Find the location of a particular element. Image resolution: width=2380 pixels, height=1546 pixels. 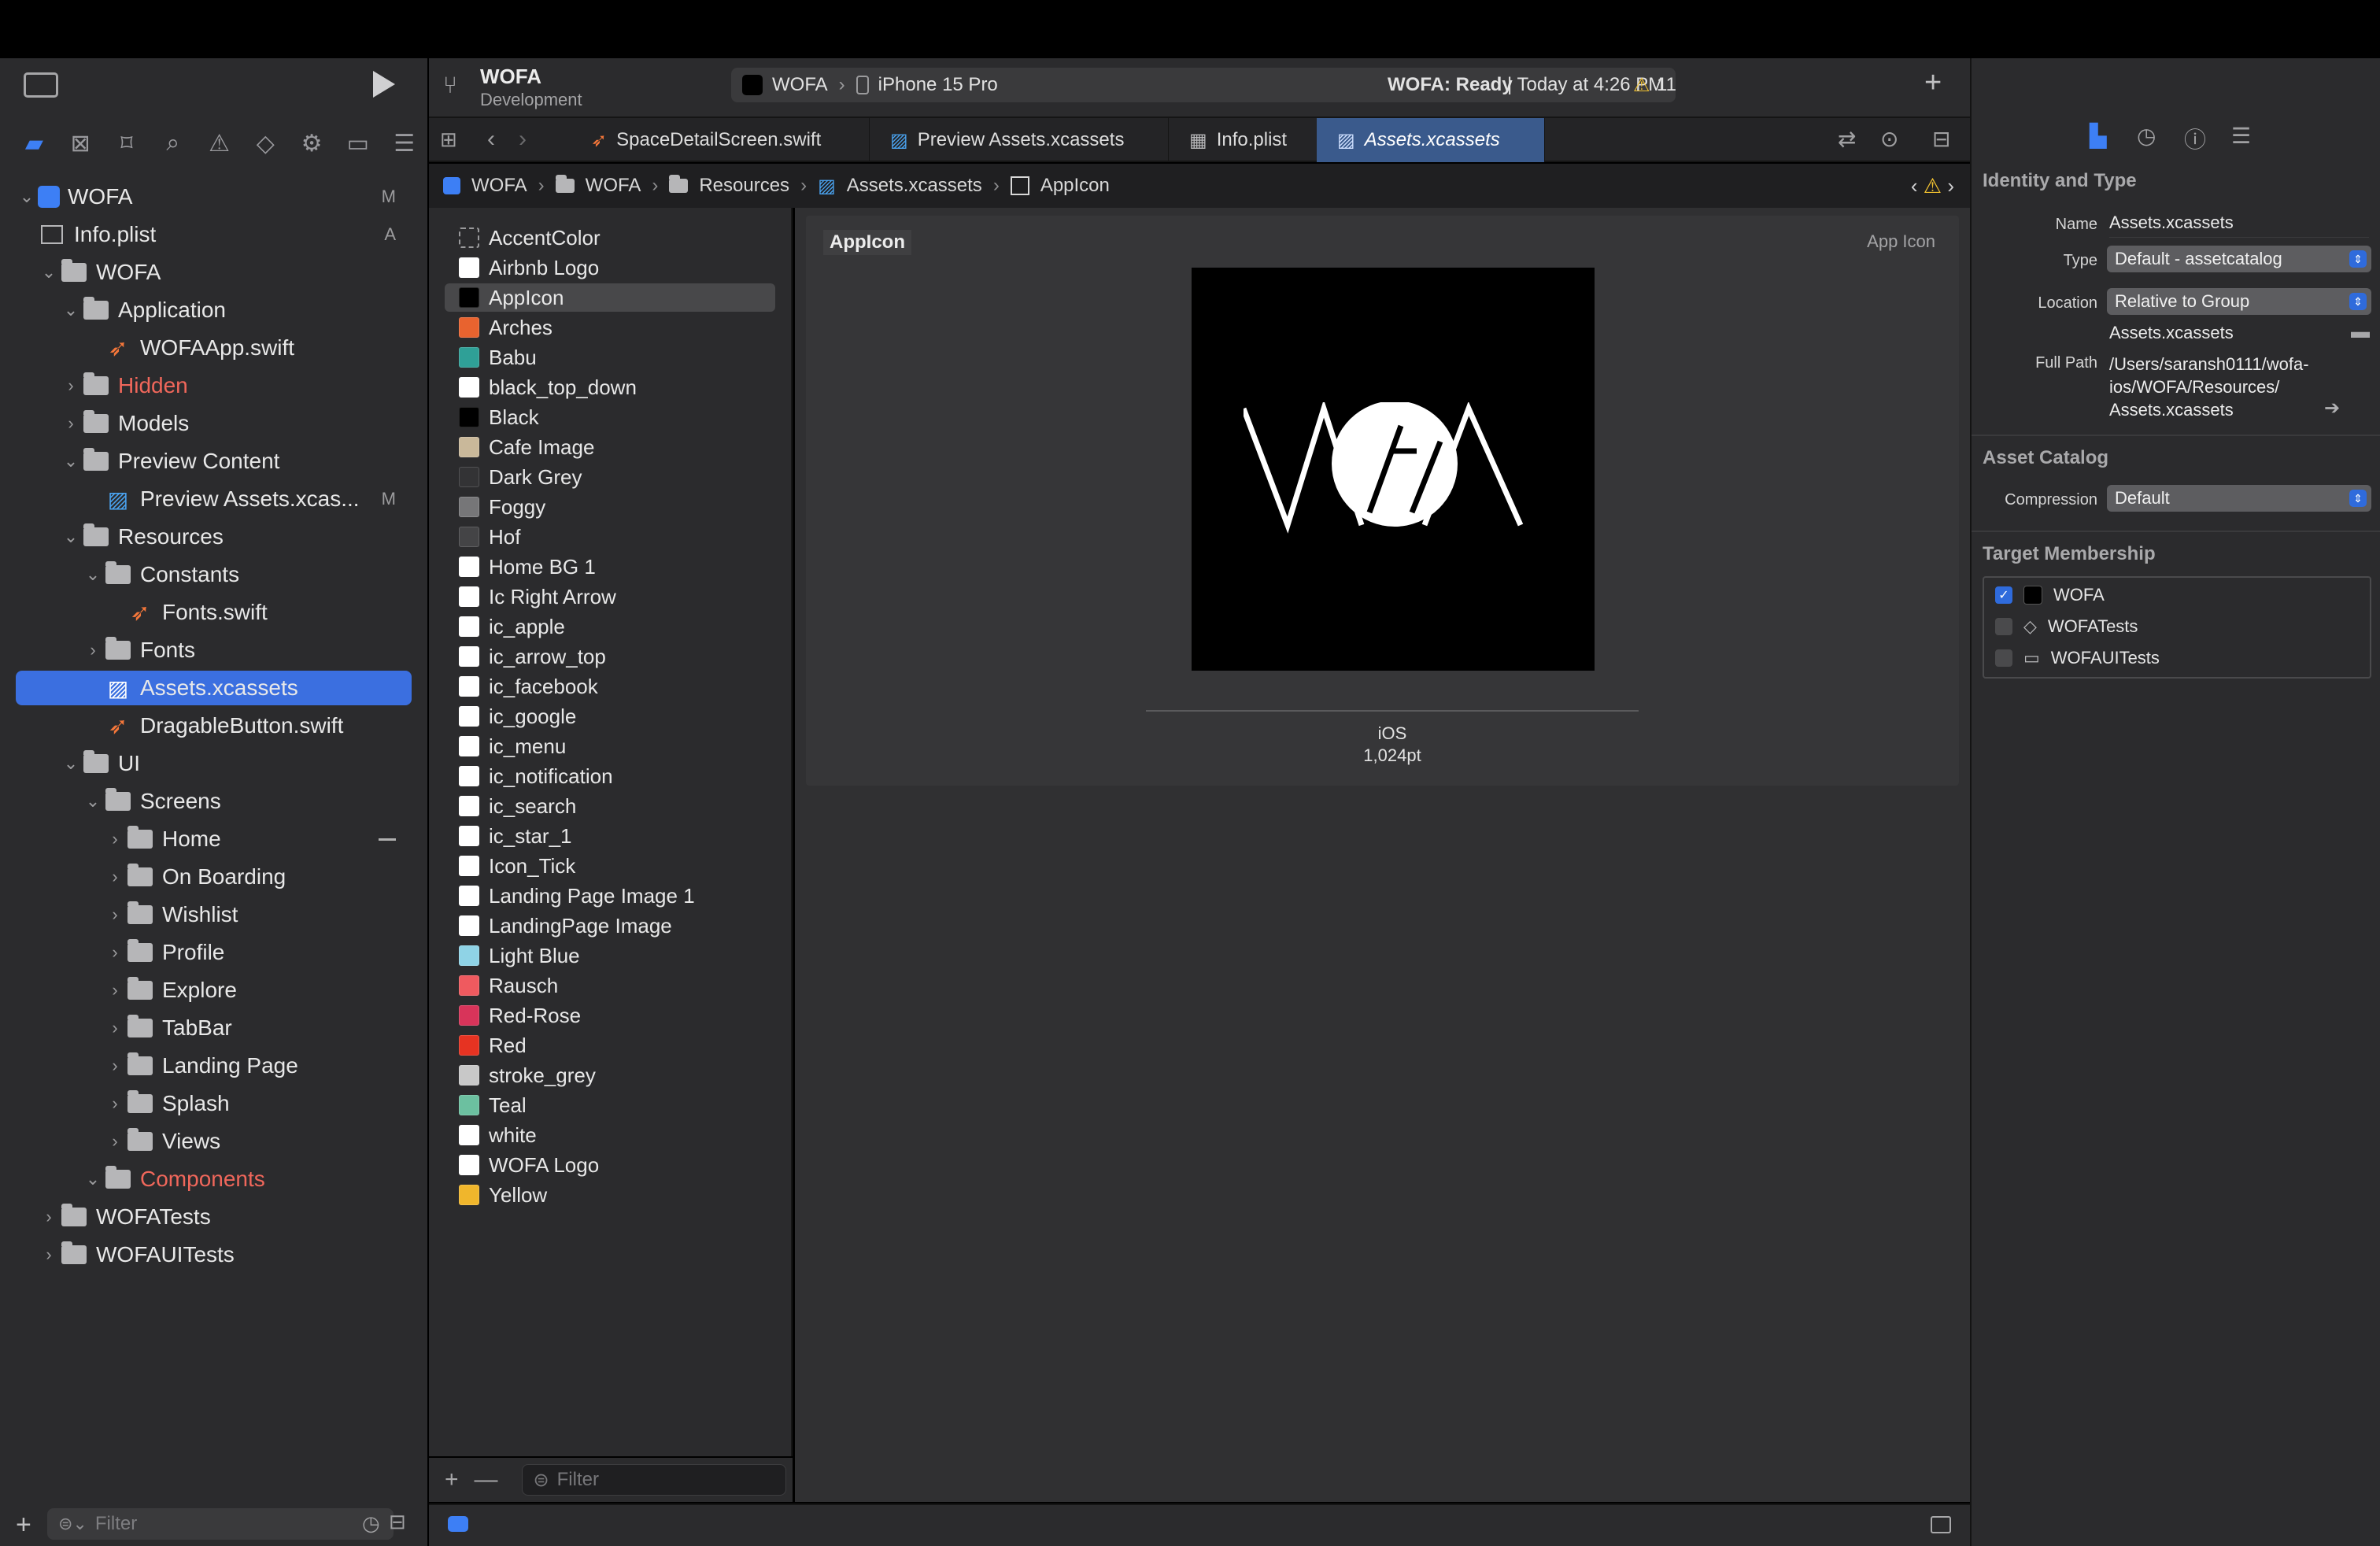

asset-item: black_top_down is located at coordinates (610, 387).